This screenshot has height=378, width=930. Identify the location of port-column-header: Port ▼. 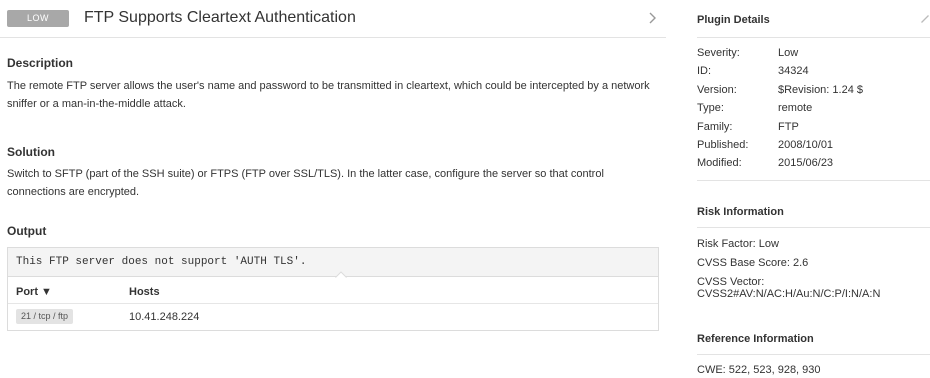
(34, 292).